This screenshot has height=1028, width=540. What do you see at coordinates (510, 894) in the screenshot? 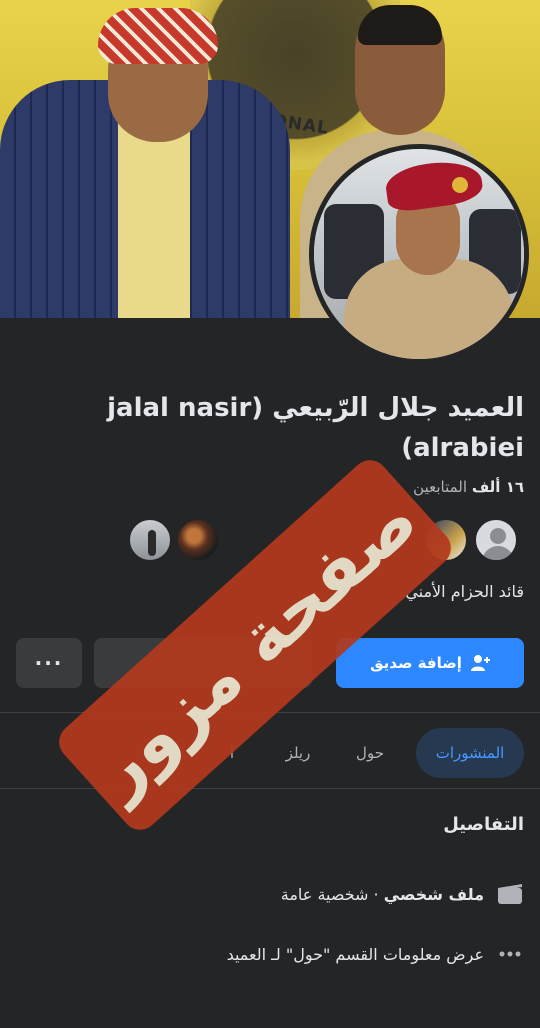
I see `clapperboard-icon` at bounding box center [510, 894].